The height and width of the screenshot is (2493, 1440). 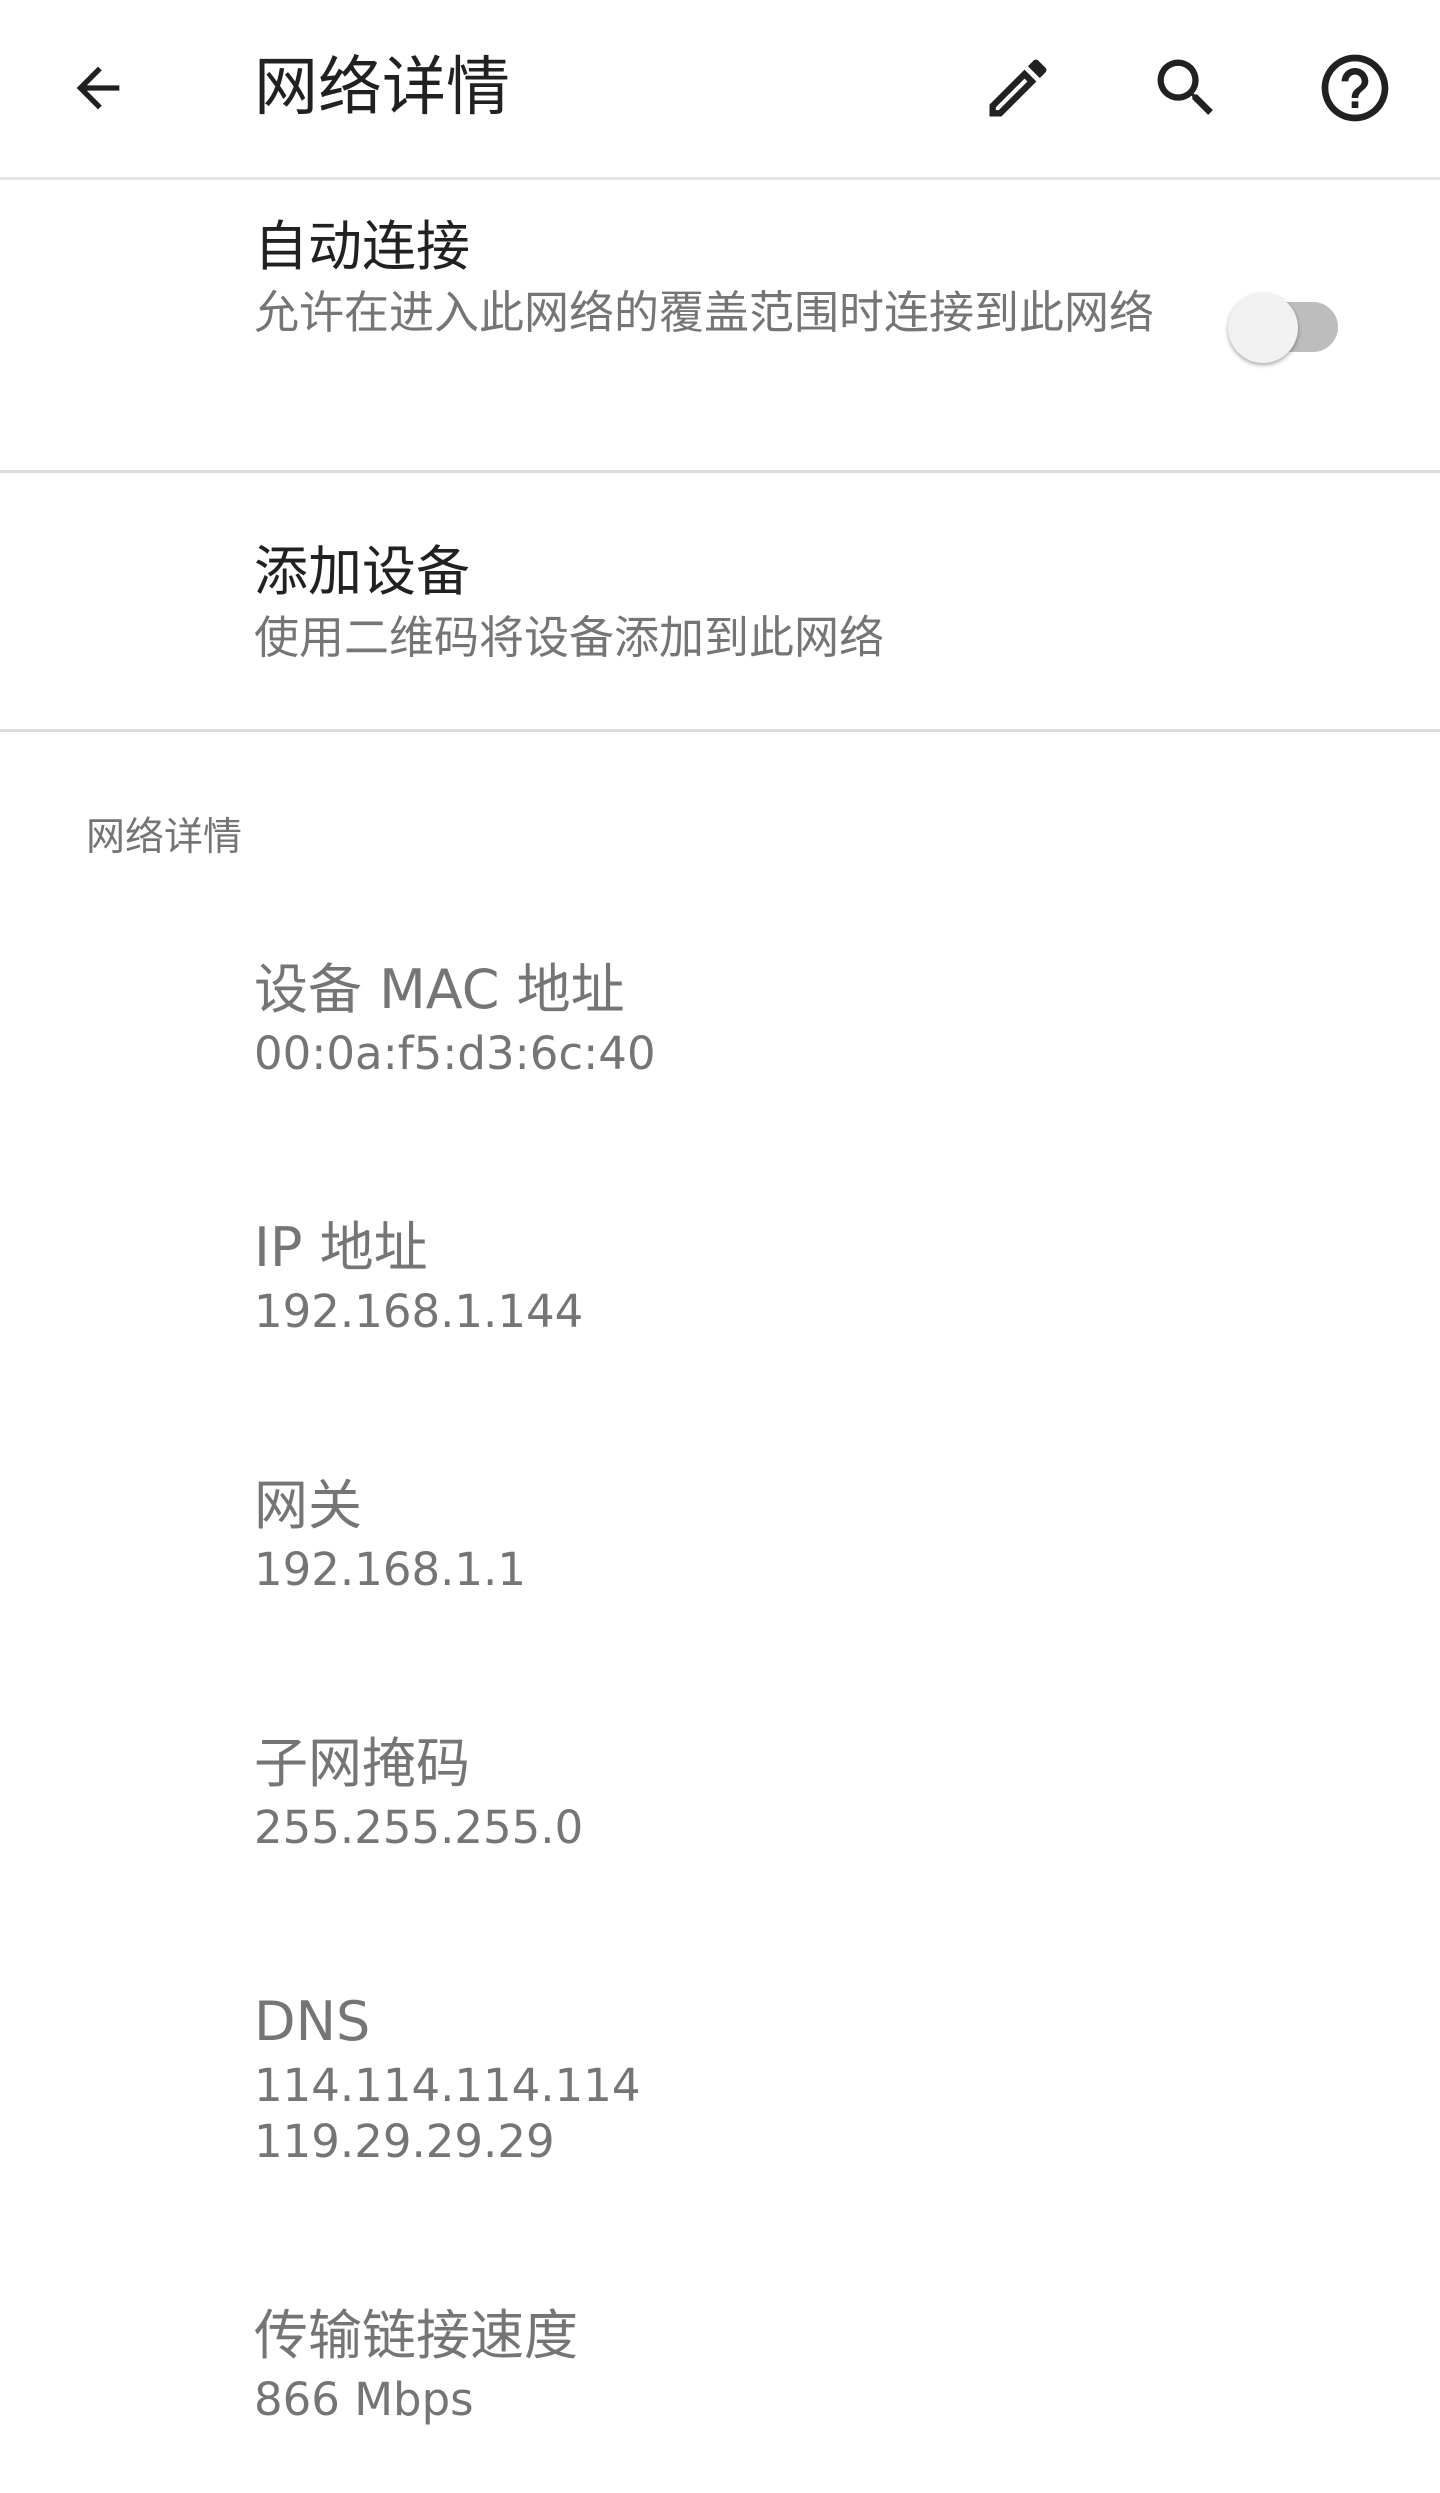 I want to click on search-icon, so click(x=1186, y=90).